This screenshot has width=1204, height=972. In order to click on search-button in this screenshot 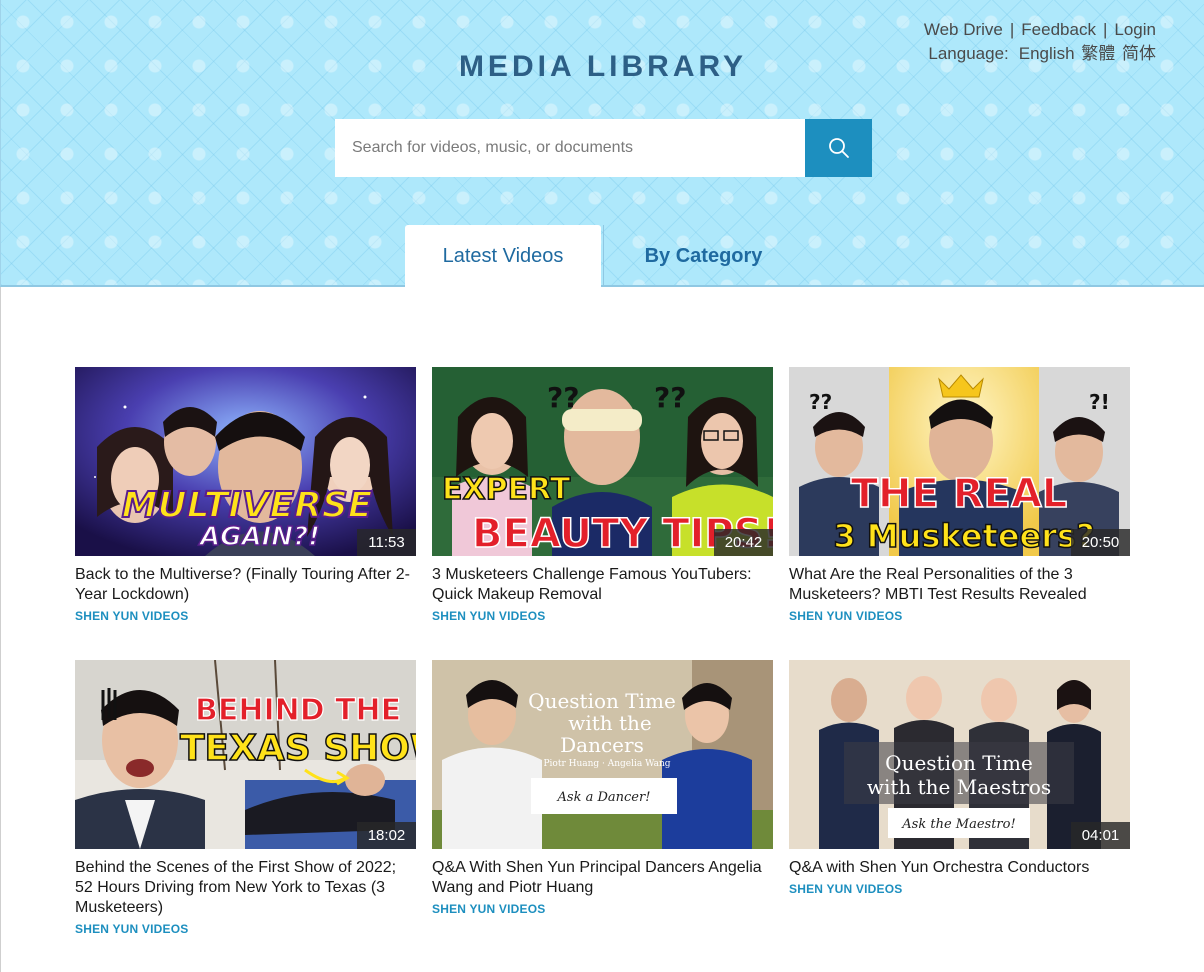, I will do `click(838, 148)`.